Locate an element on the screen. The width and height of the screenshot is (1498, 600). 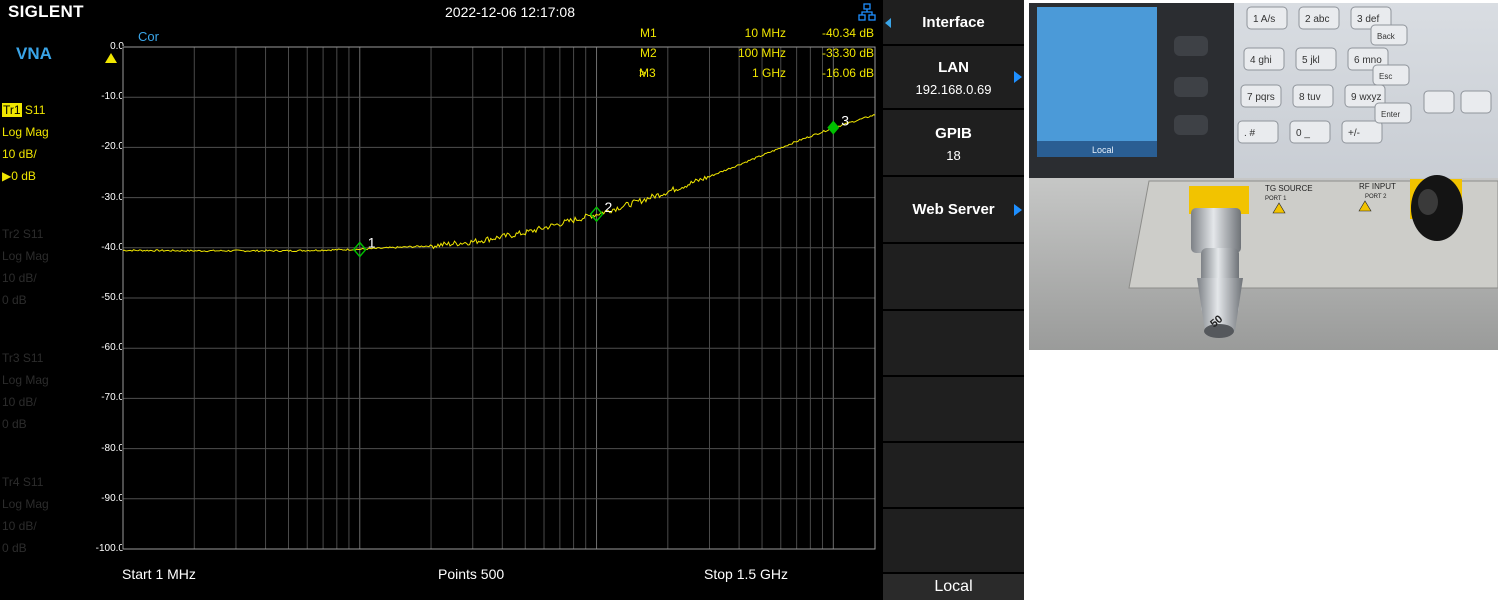
network-icon is located at coordinates (867, 12).